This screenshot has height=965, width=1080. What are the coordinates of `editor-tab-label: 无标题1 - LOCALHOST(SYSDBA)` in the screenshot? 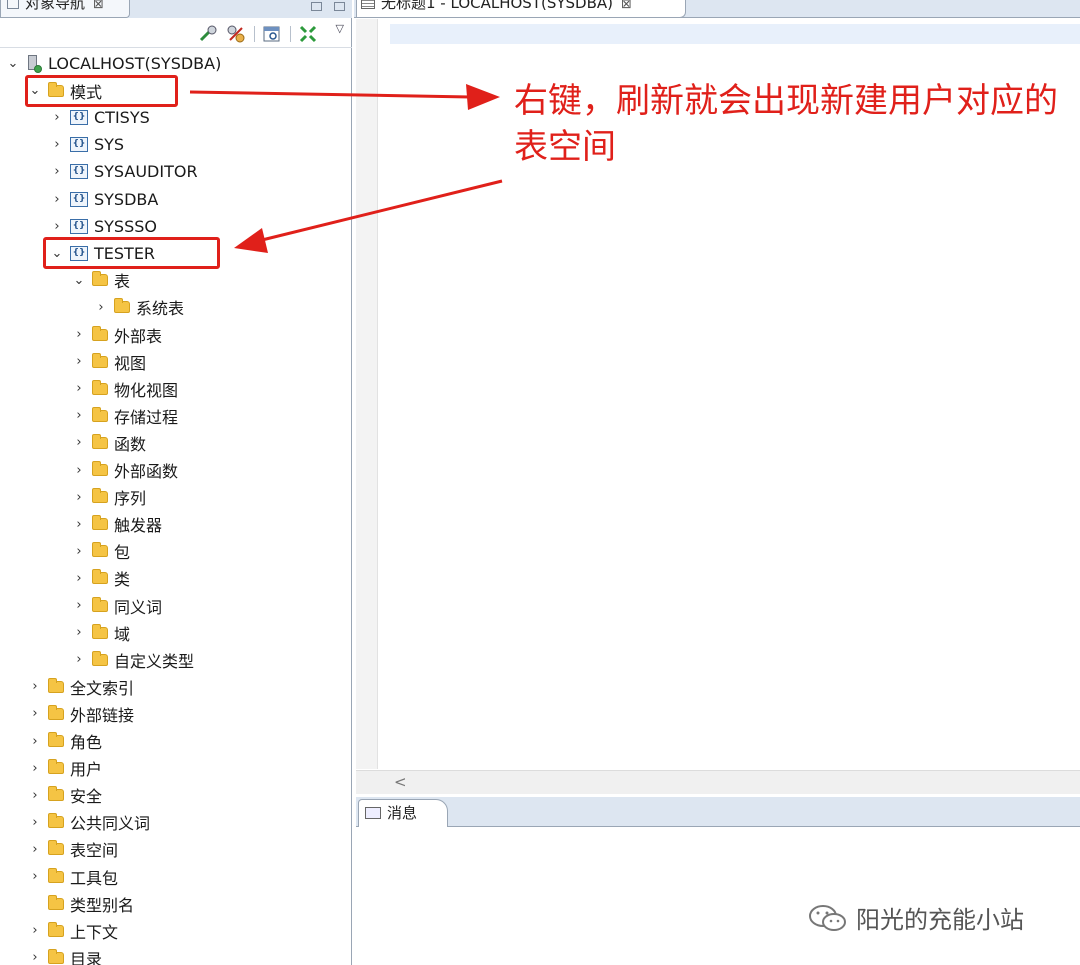 It's located at (497, 6).